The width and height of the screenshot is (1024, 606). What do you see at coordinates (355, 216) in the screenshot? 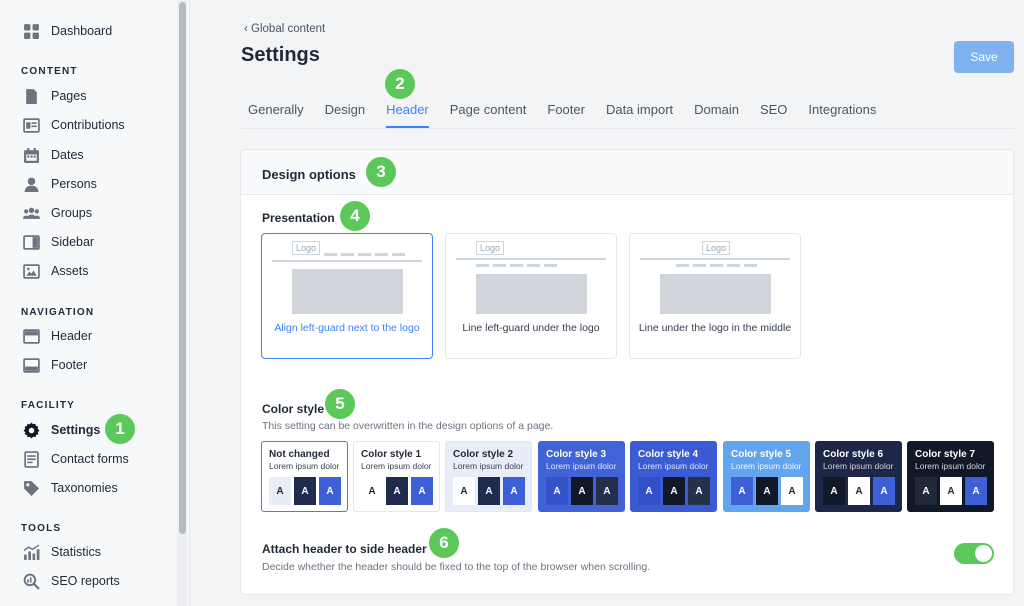
I see `step-badge-4: 4` at bounding box center [355, 216].